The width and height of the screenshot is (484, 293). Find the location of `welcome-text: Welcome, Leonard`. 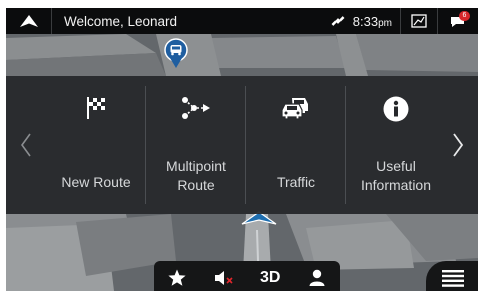

welcome-text: Welcome, Leonard is located at coordinates (121, 21).